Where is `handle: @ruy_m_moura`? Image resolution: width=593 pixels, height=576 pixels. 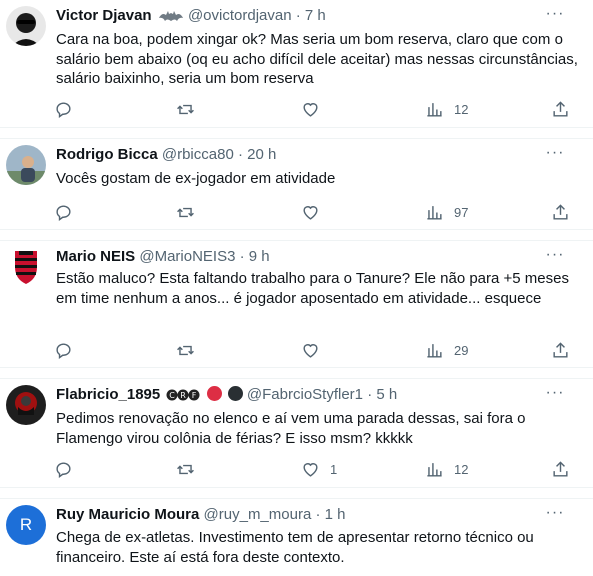
handle: @ruy_m_moura is located at coordinates (258, 514).